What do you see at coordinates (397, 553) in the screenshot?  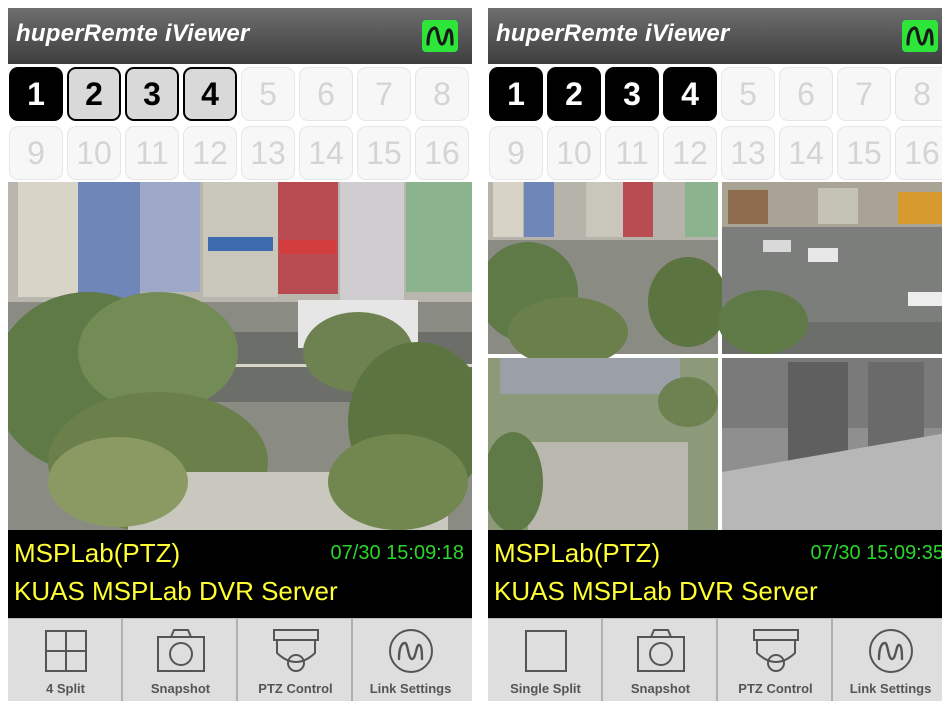 I see `camera-timestamp: 07/30 15:09:18` at bounding box center [397, 553].